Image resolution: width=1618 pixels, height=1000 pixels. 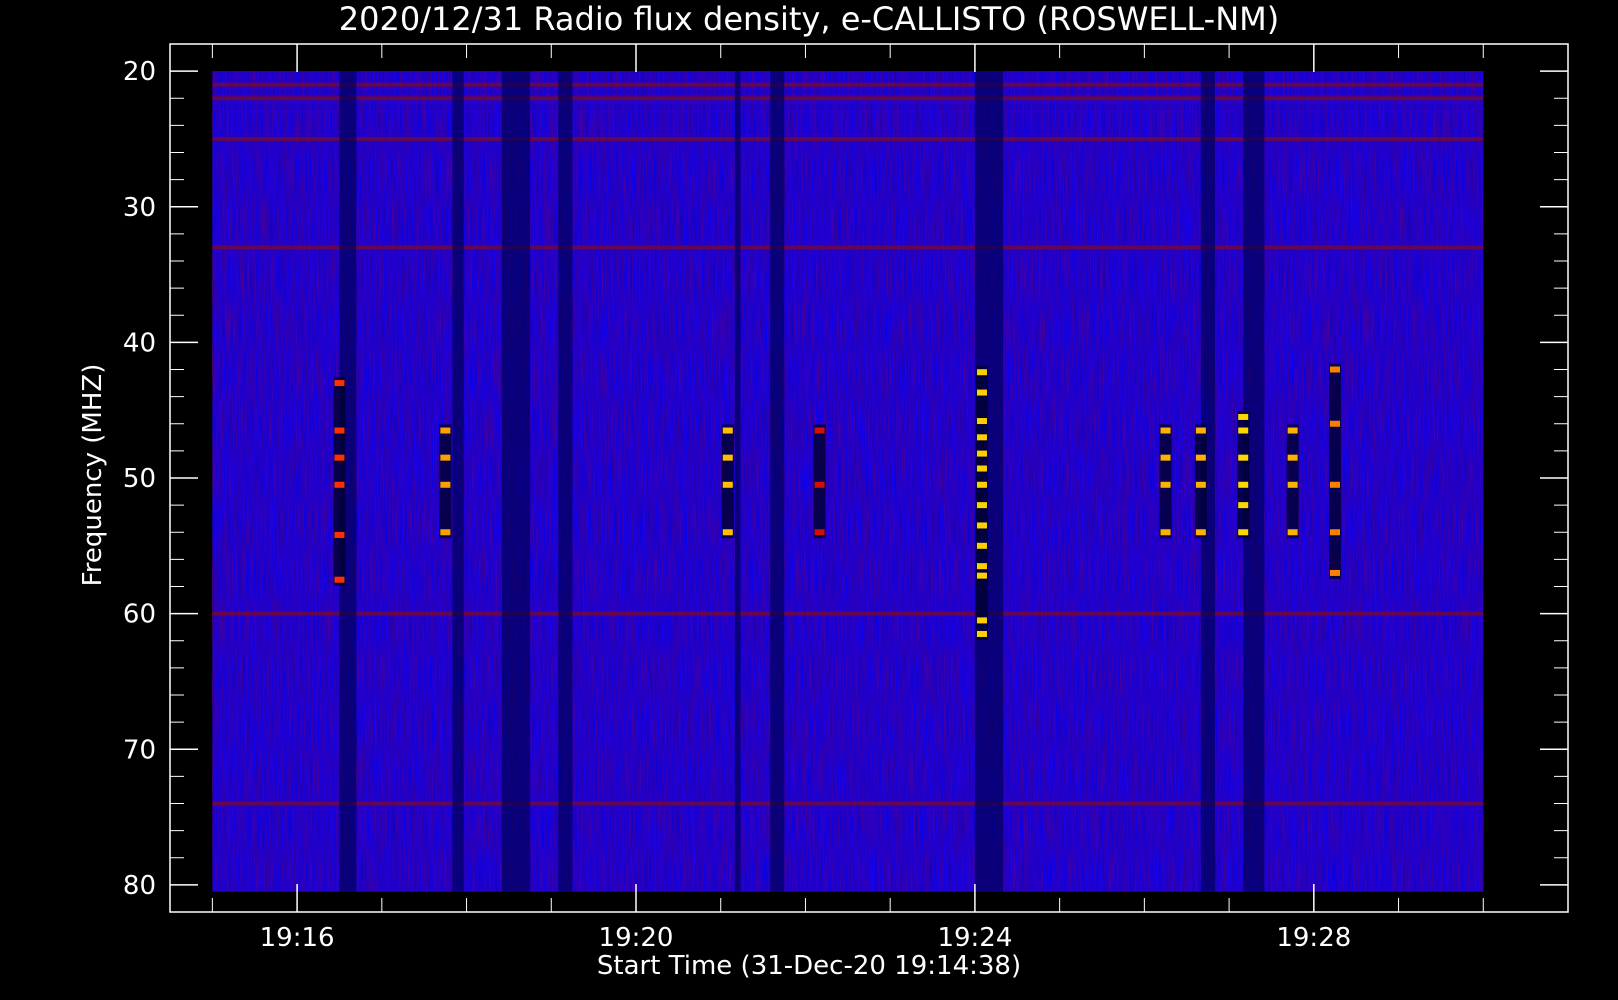 What do you see at coordinates (139, 750) in the screenshot?
I see `y-tick-label: 70` at bounding box center [139, 750].